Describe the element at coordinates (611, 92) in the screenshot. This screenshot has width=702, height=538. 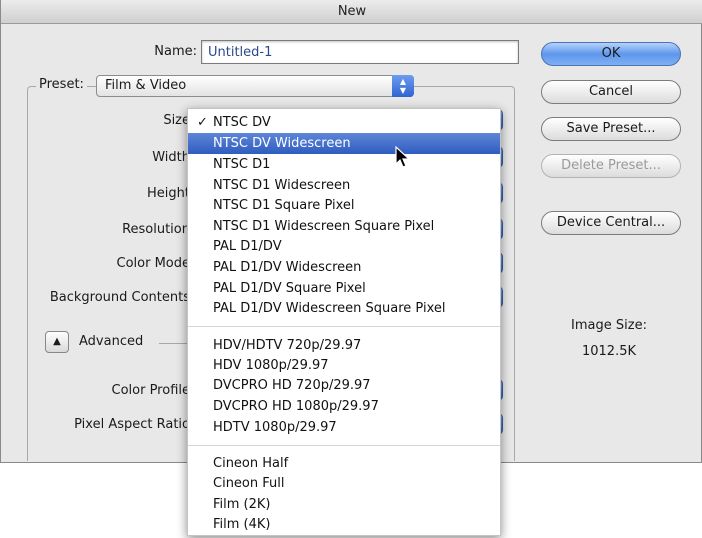
I see `cancel-button: Cancel` at that location.